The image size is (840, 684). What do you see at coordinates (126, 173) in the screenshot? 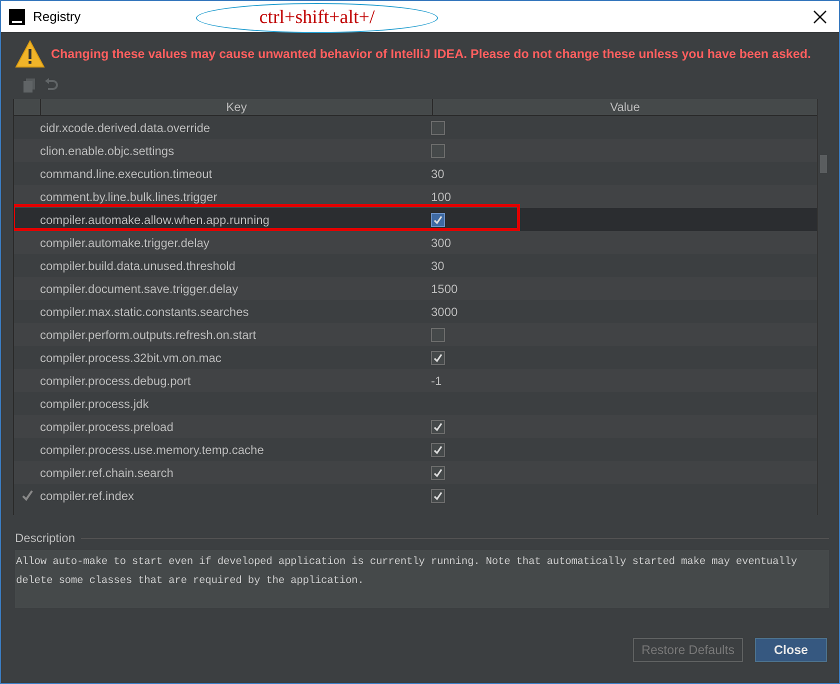
I see `key-text: command.line.execution.timeout` at bounding box center [126, 173].